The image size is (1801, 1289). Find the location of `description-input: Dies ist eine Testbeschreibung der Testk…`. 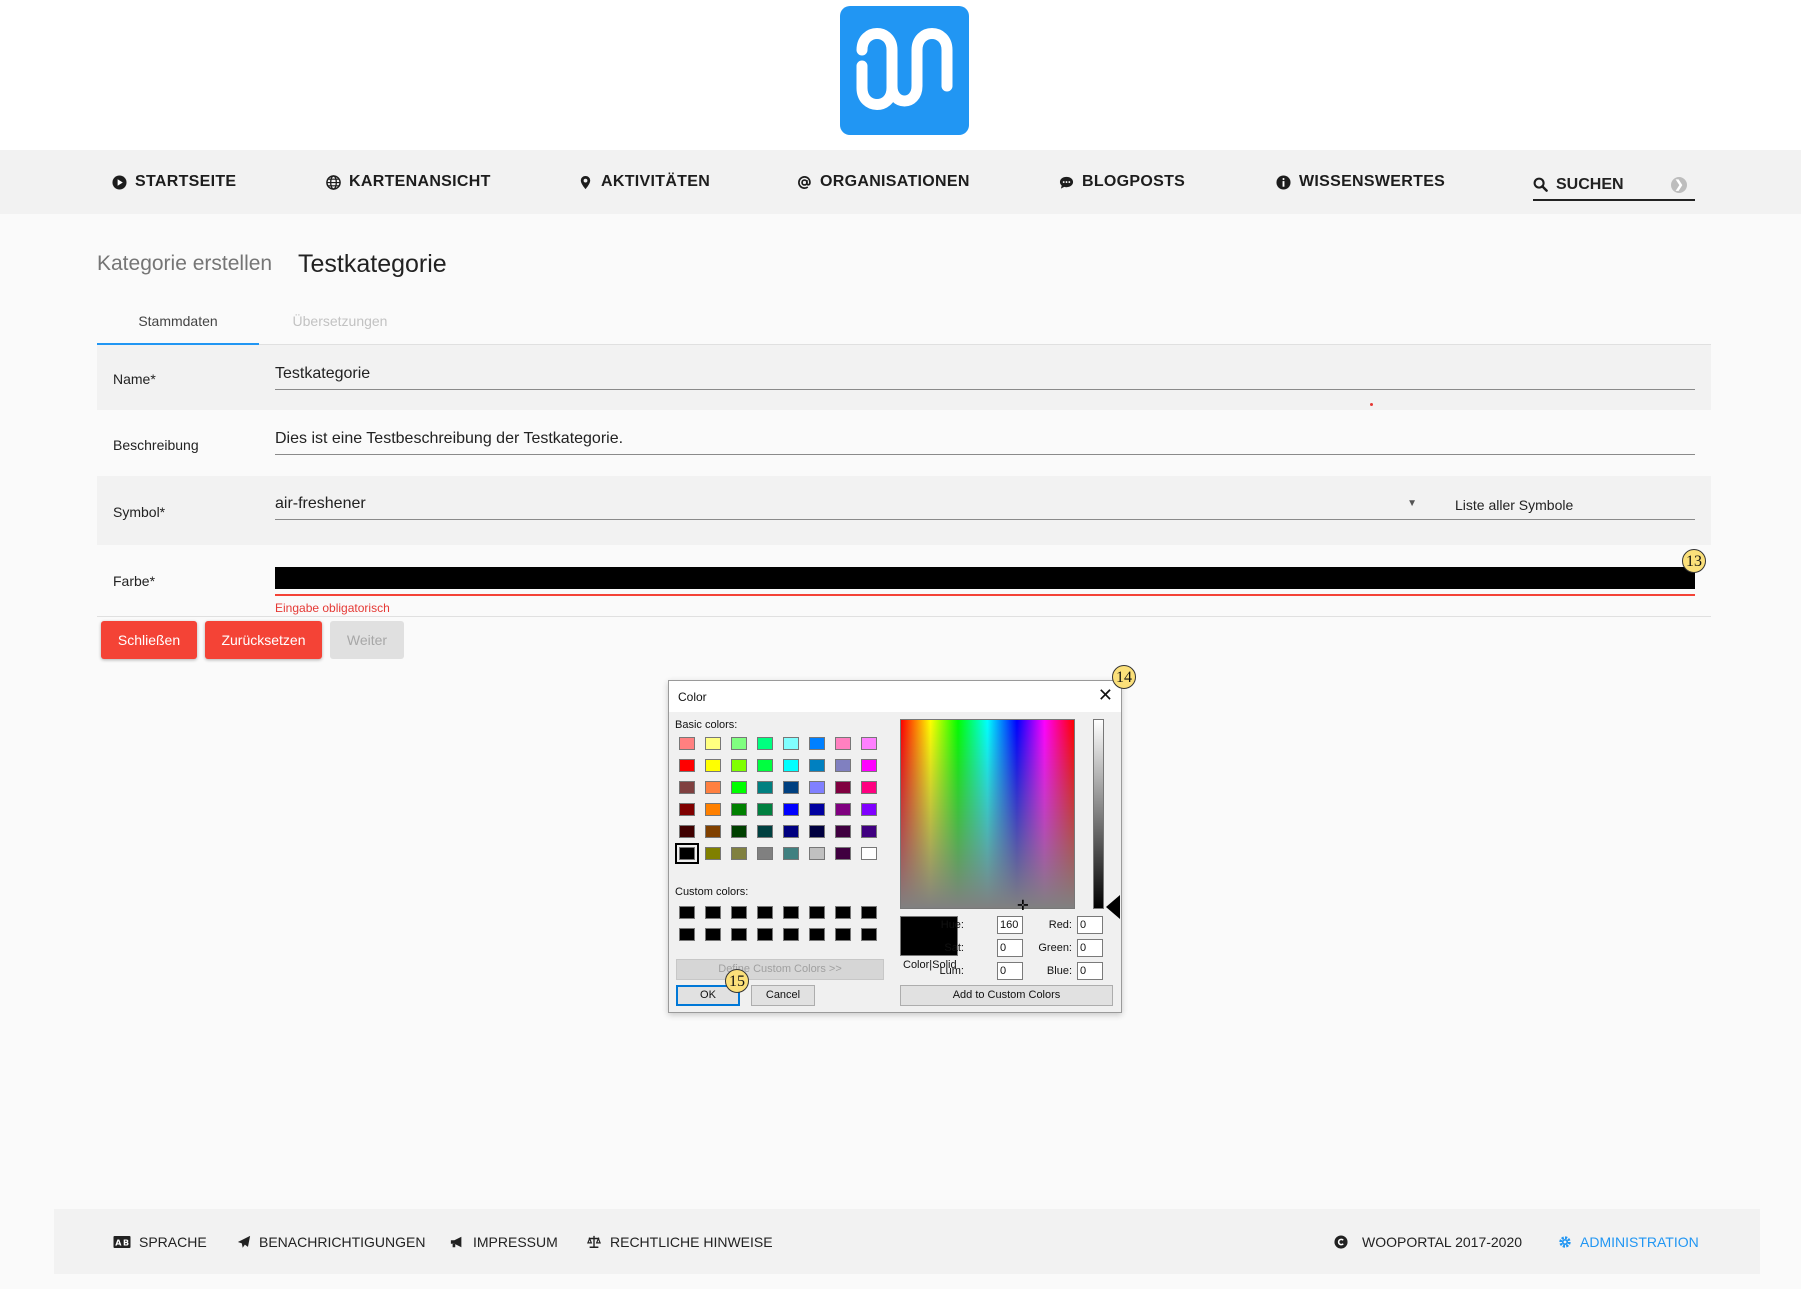

description-input: Dies ist eine Testbeschreibung der Testk… is located at coordinates (985, 440).